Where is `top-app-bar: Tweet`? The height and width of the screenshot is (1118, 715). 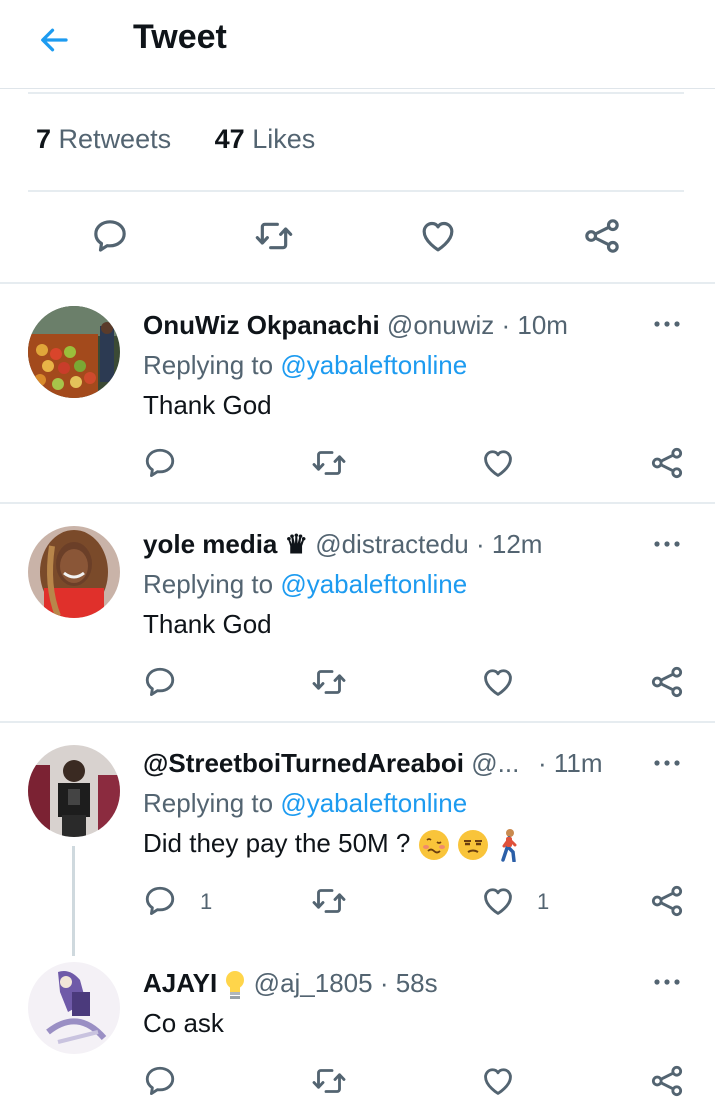 top-app-bar: Tweet is located at coordinates (357, 44).